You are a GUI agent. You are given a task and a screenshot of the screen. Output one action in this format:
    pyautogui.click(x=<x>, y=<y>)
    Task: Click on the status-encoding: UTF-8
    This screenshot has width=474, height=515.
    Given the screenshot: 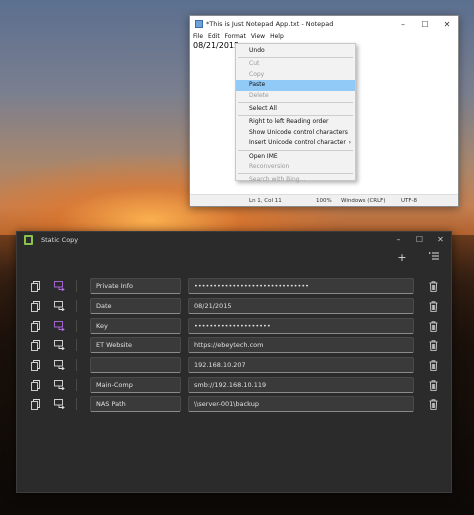 What is the action you would take?
    pyautogui.click(x=409, y=200)
    